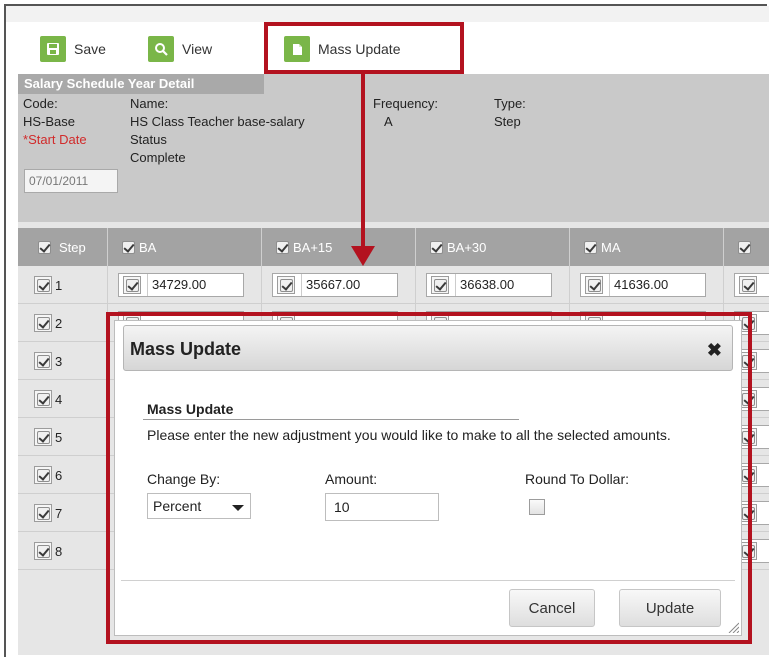  I want to click on dialog-footer-divider, so click(428, 580).